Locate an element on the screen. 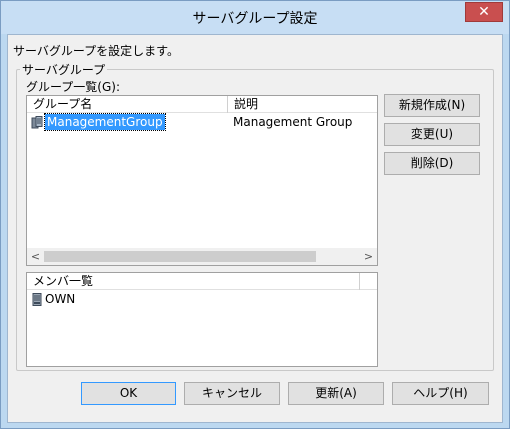 The image size is (510, 429). group-description-cell: Management Group is located at coordinates (293, 122).